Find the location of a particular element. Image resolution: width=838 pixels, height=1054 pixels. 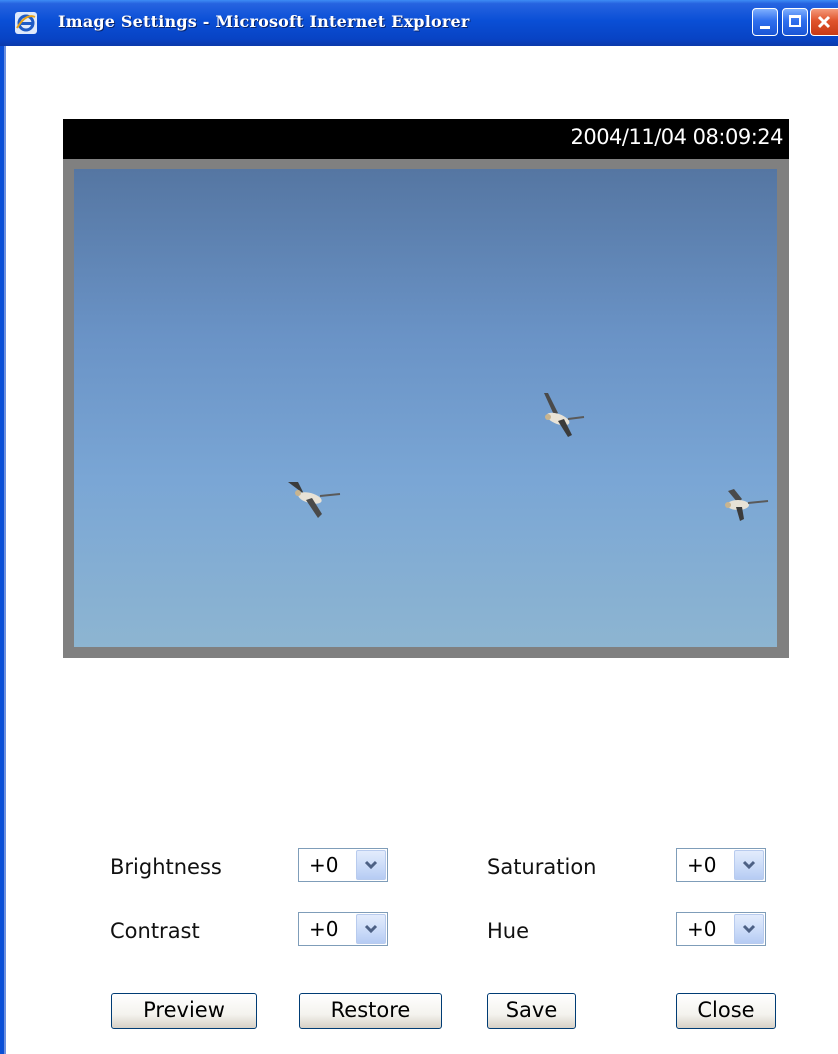

window-frame-left-inner is located at coordinates (5, 550).